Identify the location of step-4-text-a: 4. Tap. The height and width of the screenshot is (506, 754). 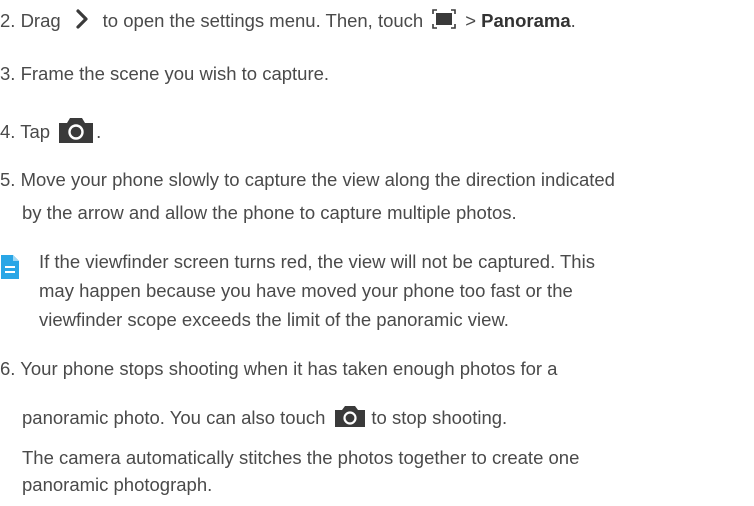
(25, 131).